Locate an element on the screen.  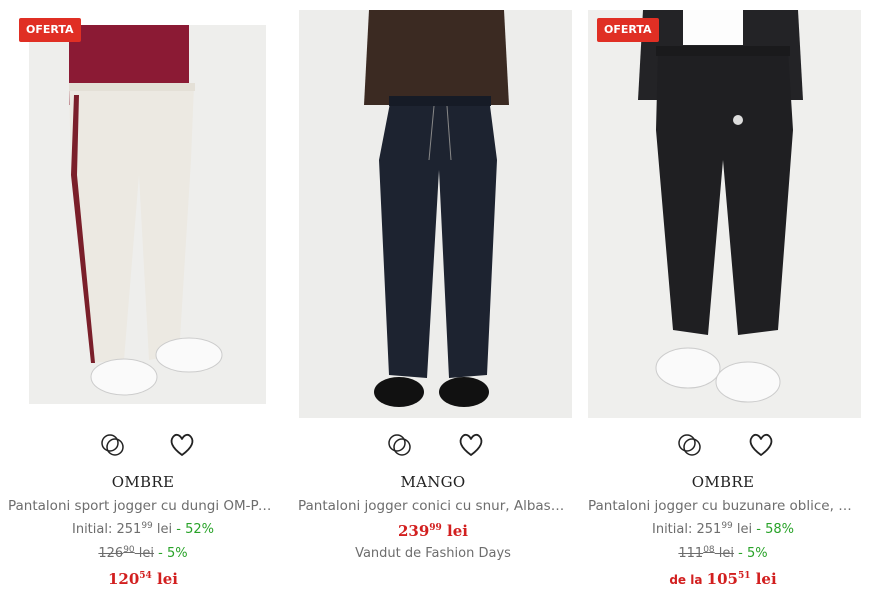
current-price: 23999 lei is located at coordinates (432, 531).